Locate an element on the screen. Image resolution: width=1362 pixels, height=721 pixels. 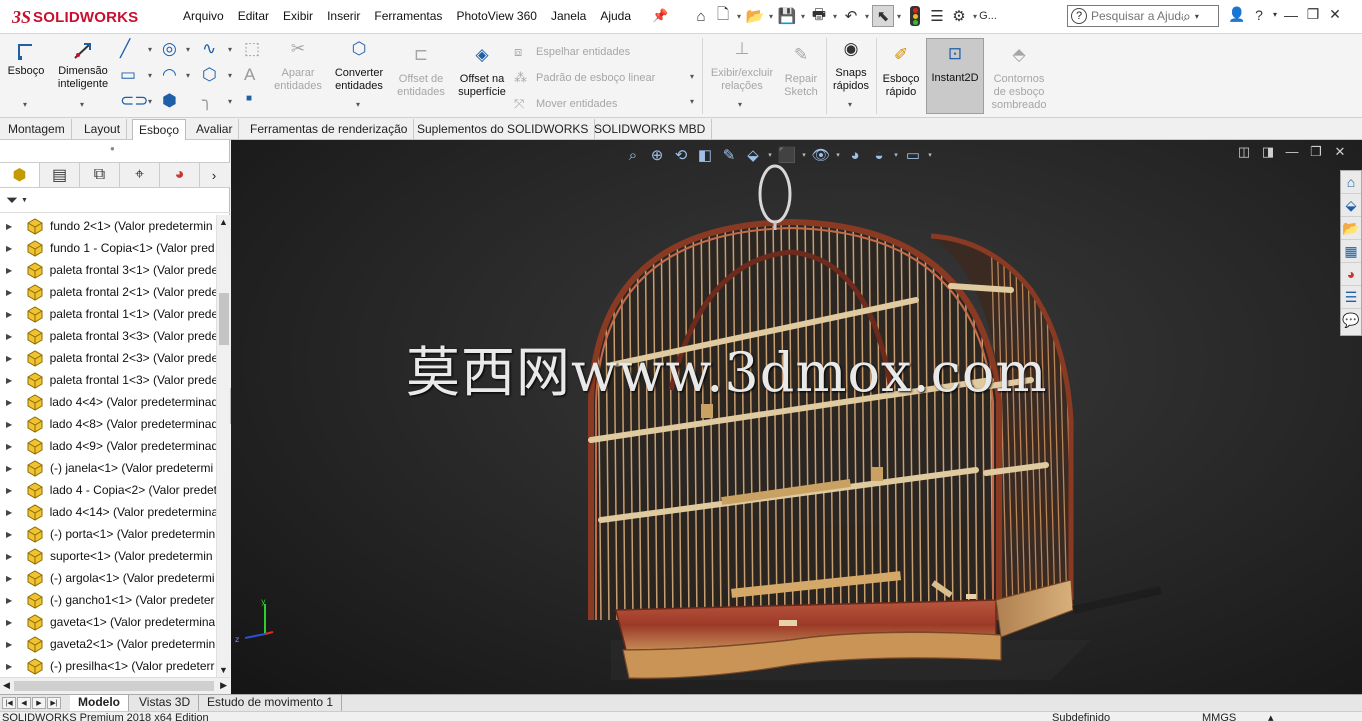
menu-ferramentas: Ferramentas is located at coordinates (408, 16).